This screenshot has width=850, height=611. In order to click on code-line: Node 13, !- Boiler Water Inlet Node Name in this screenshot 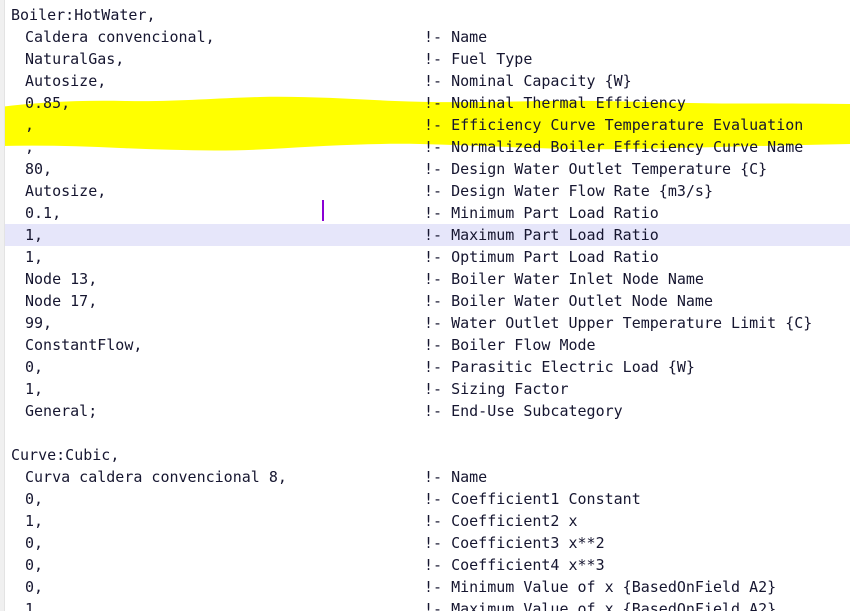, I will do `click(425, 279)`.